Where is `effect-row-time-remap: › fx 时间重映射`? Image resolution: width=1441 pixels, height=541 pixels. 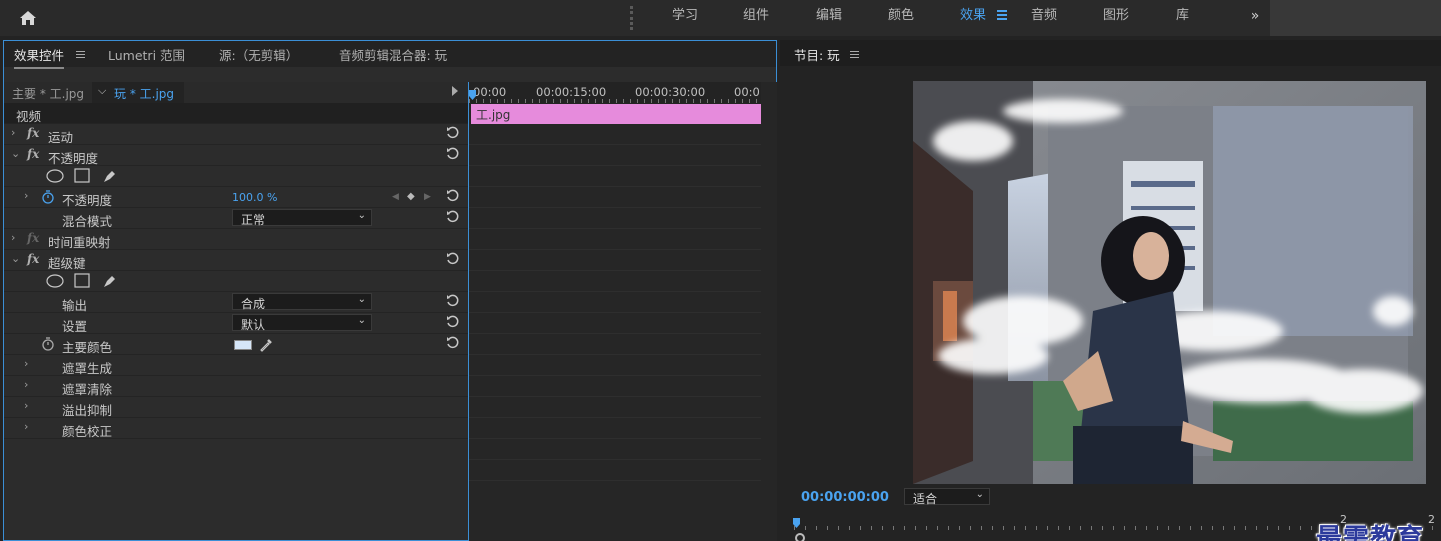
effect-row-time-remap: › fx 时间重映射 is located at coordinates (236, 239).